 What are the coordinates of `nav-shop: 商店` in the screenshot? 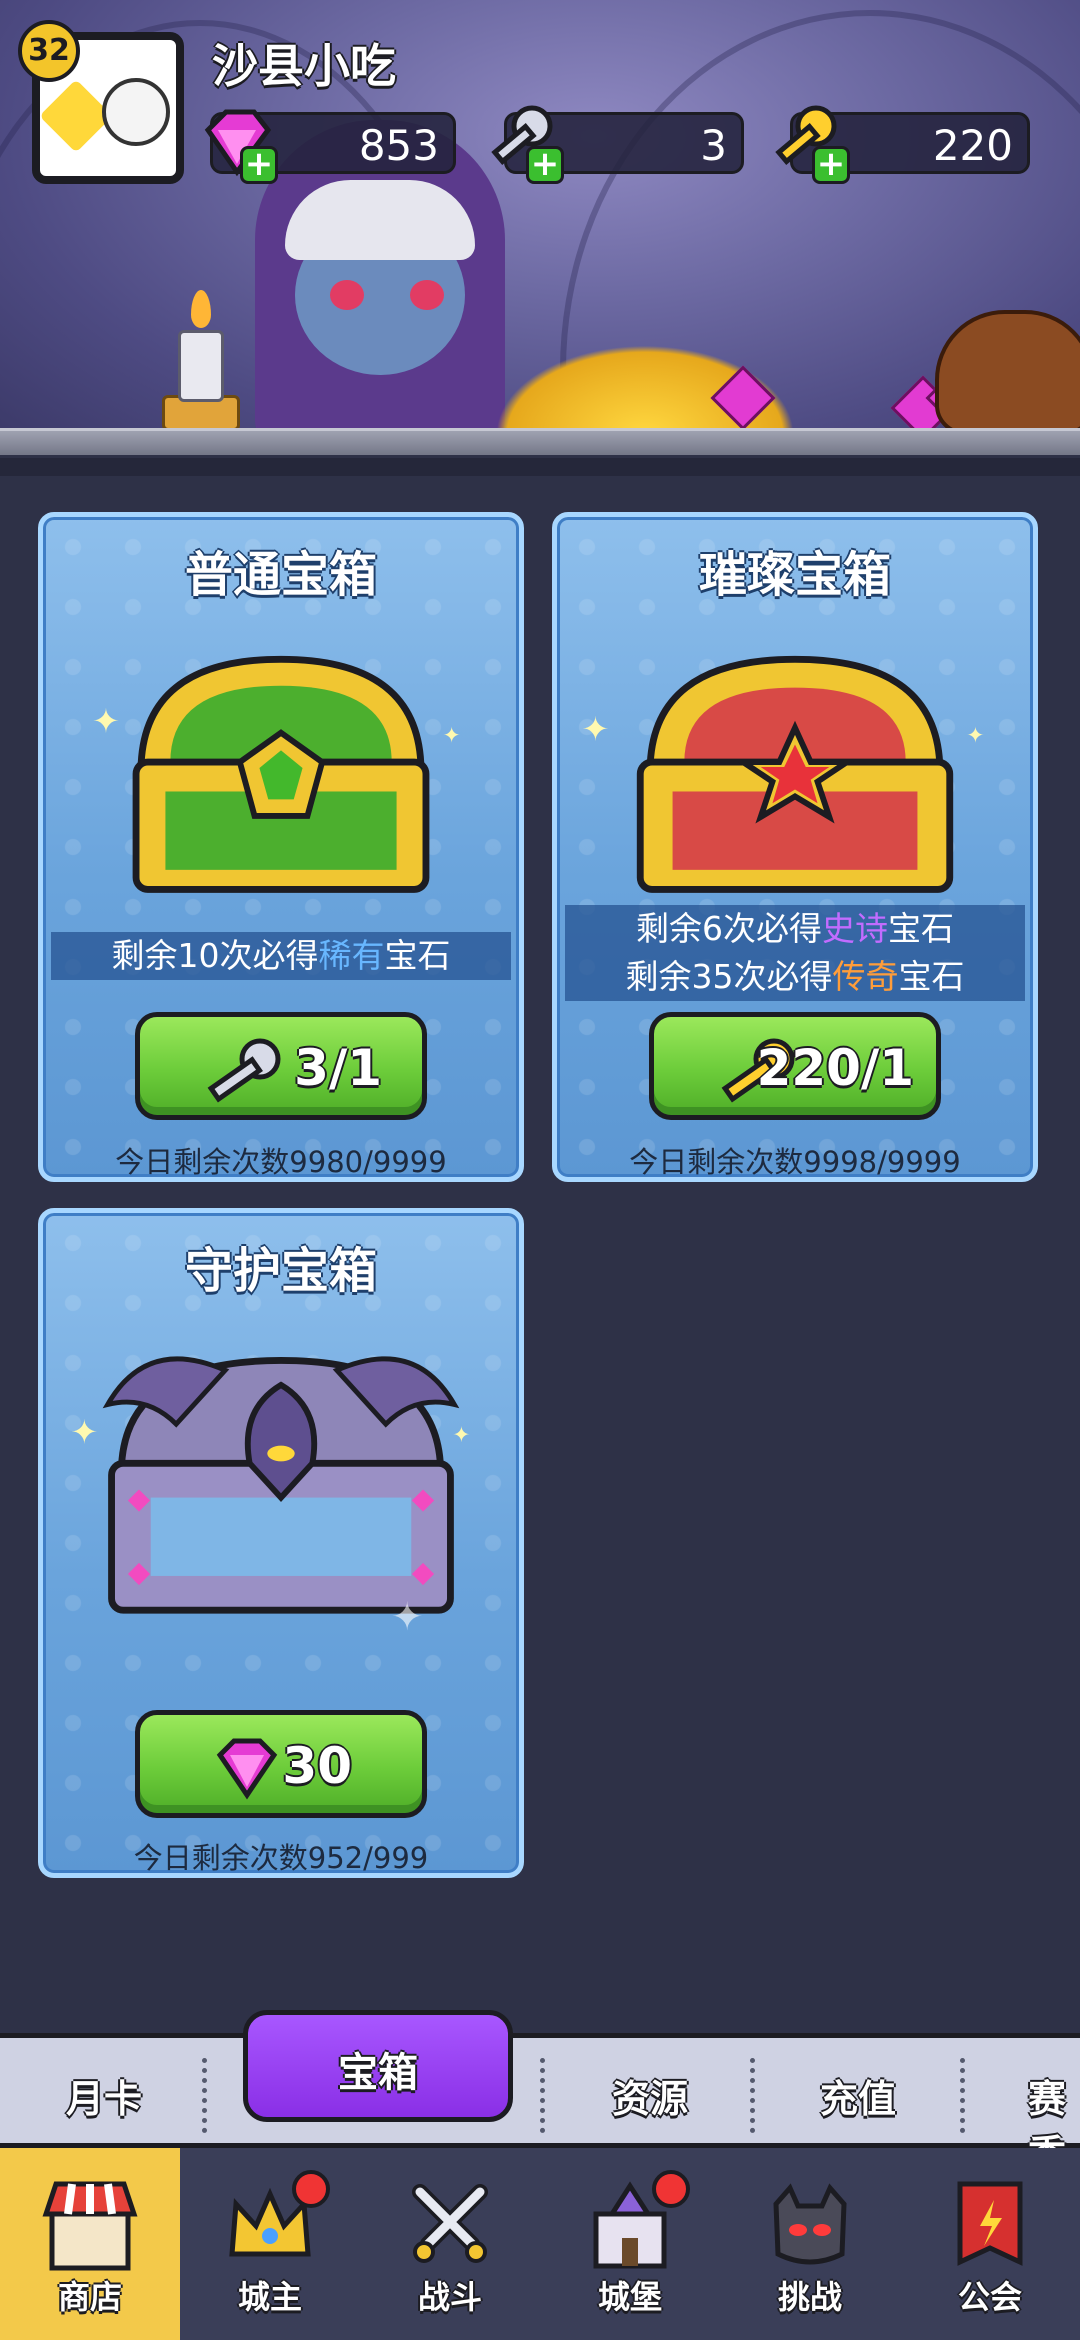 It's located at (90, 2244).